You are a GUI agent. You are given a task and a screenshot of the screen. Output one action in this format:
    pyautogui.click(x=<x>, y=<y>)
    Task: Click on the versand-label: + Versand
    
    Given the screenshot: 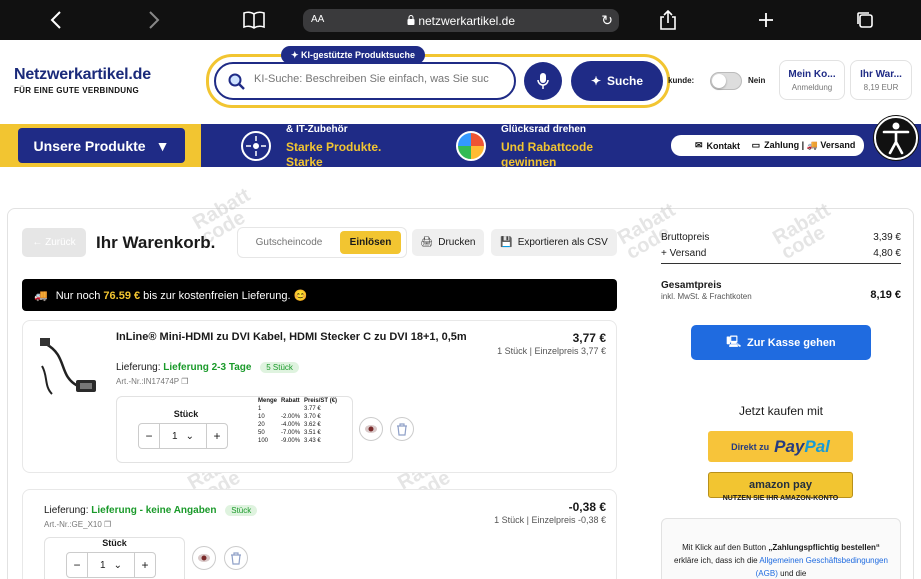 What is the action you would take?
    pyautogui.click(x=684, y=253)
    